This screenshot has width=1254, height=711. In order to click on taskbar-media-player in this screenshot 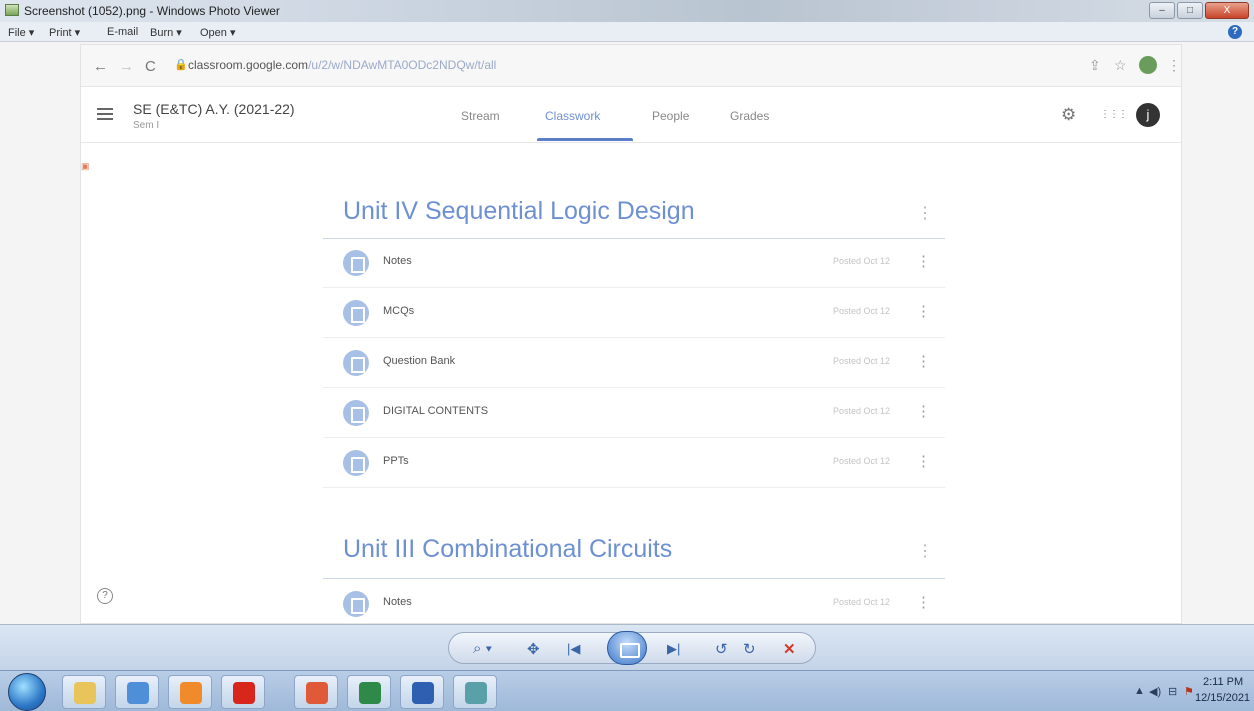, I will do `click(190, 692)`.